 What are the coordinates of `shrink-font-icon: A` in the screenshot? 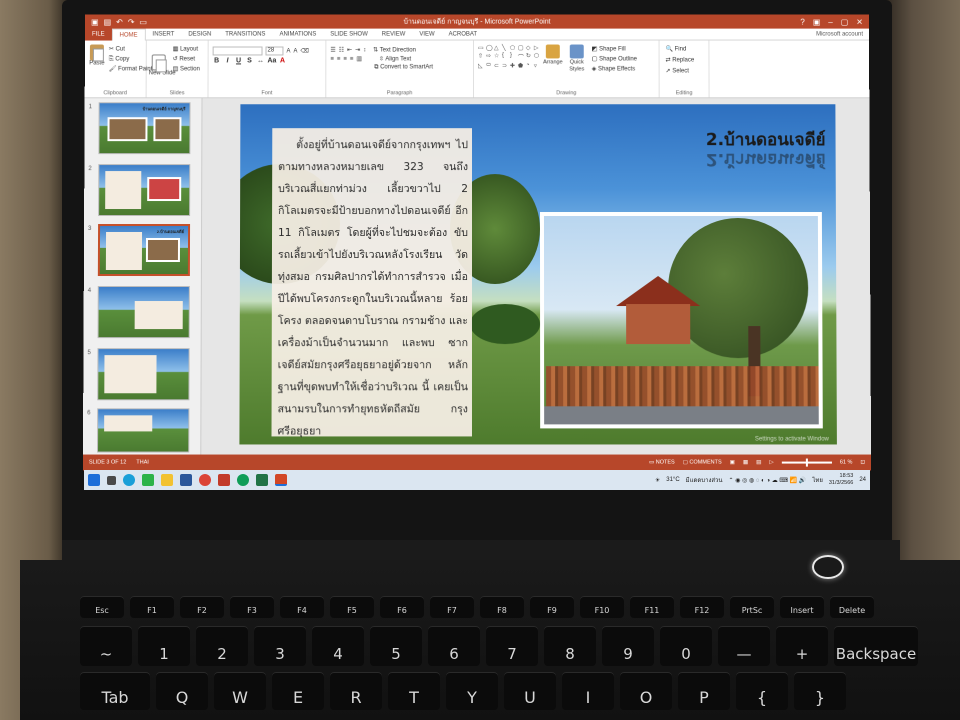 It's located at (295, 51).